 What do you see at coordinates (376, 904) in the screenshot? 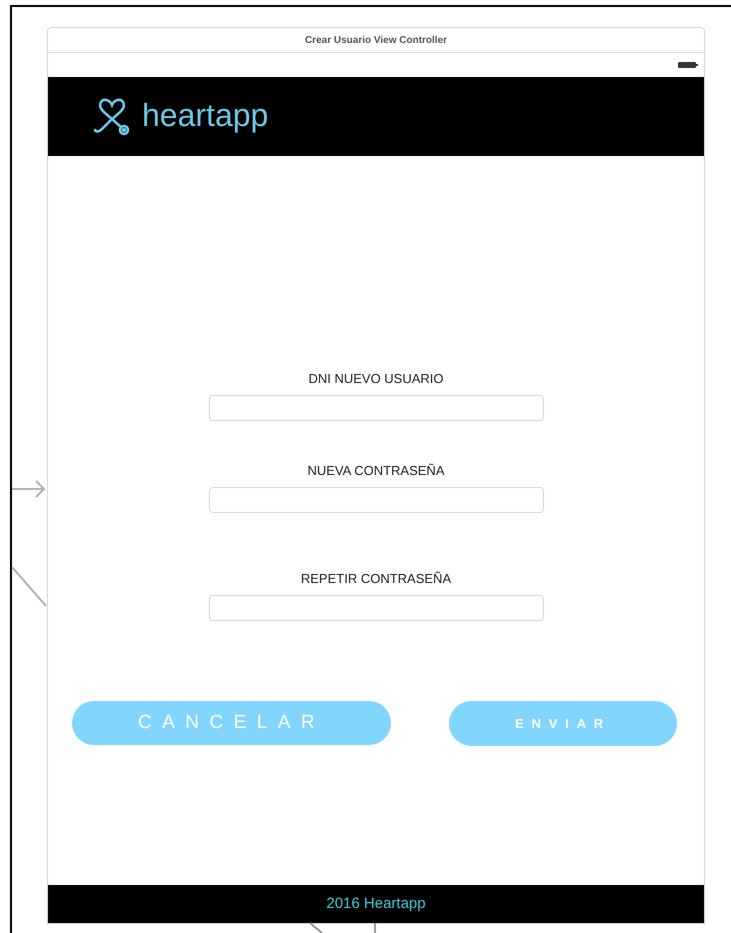
I see `footer-text: 2016 Heartapp` at bounding box center [376, 904].